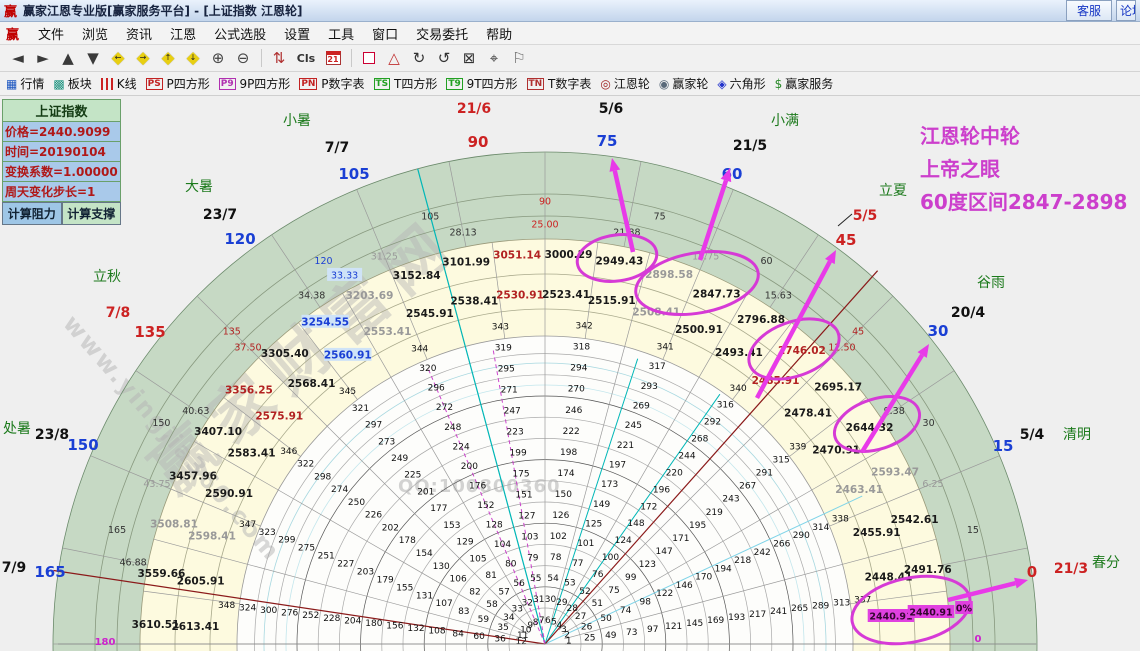 The image size is (1140, 651). Describe the element at coordinates (536, 623) in the screenshot. I see `svg-text: 8` at that location.